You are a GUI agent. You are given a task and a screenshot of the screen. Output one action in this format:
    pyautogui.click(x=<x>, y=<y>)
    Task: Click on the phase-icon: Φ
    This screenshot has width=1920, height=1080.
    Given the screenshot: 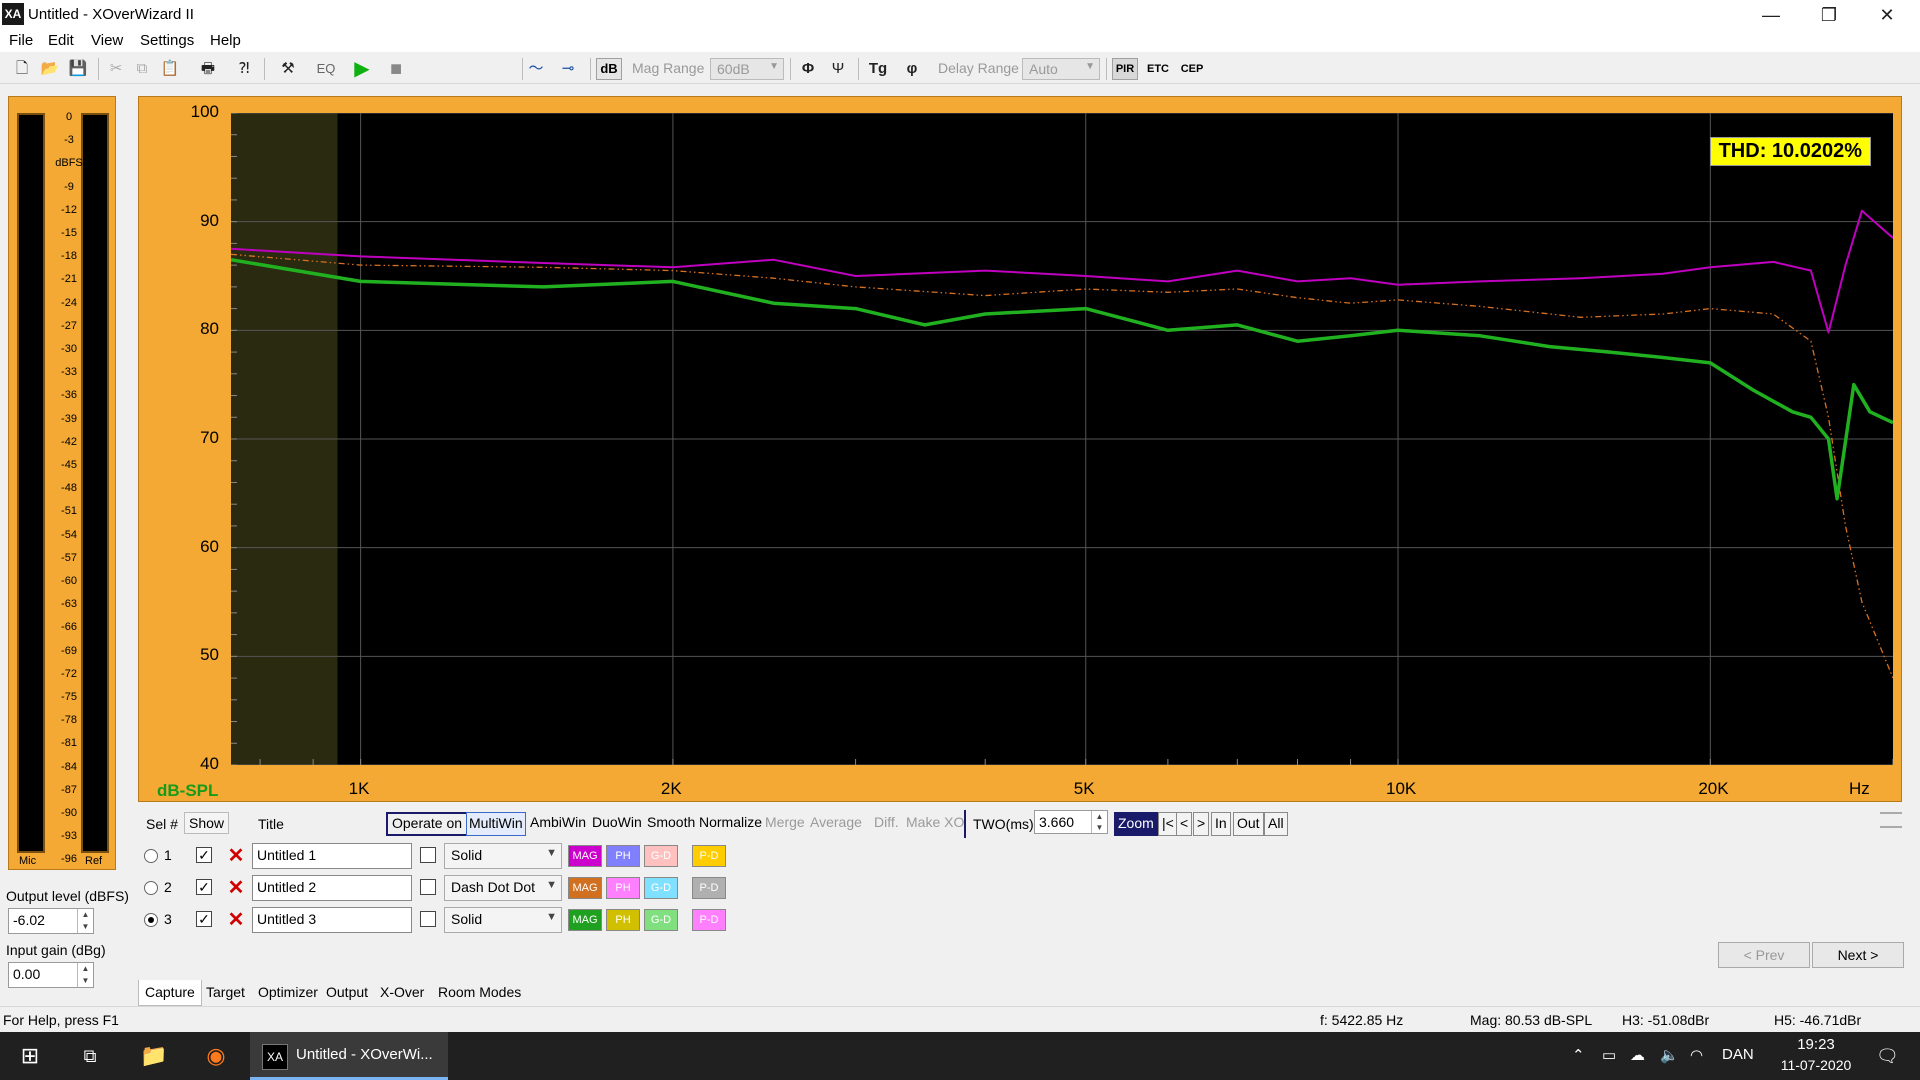 What is the action you would take?
    pyautogui.click(x=808, y=69)
    